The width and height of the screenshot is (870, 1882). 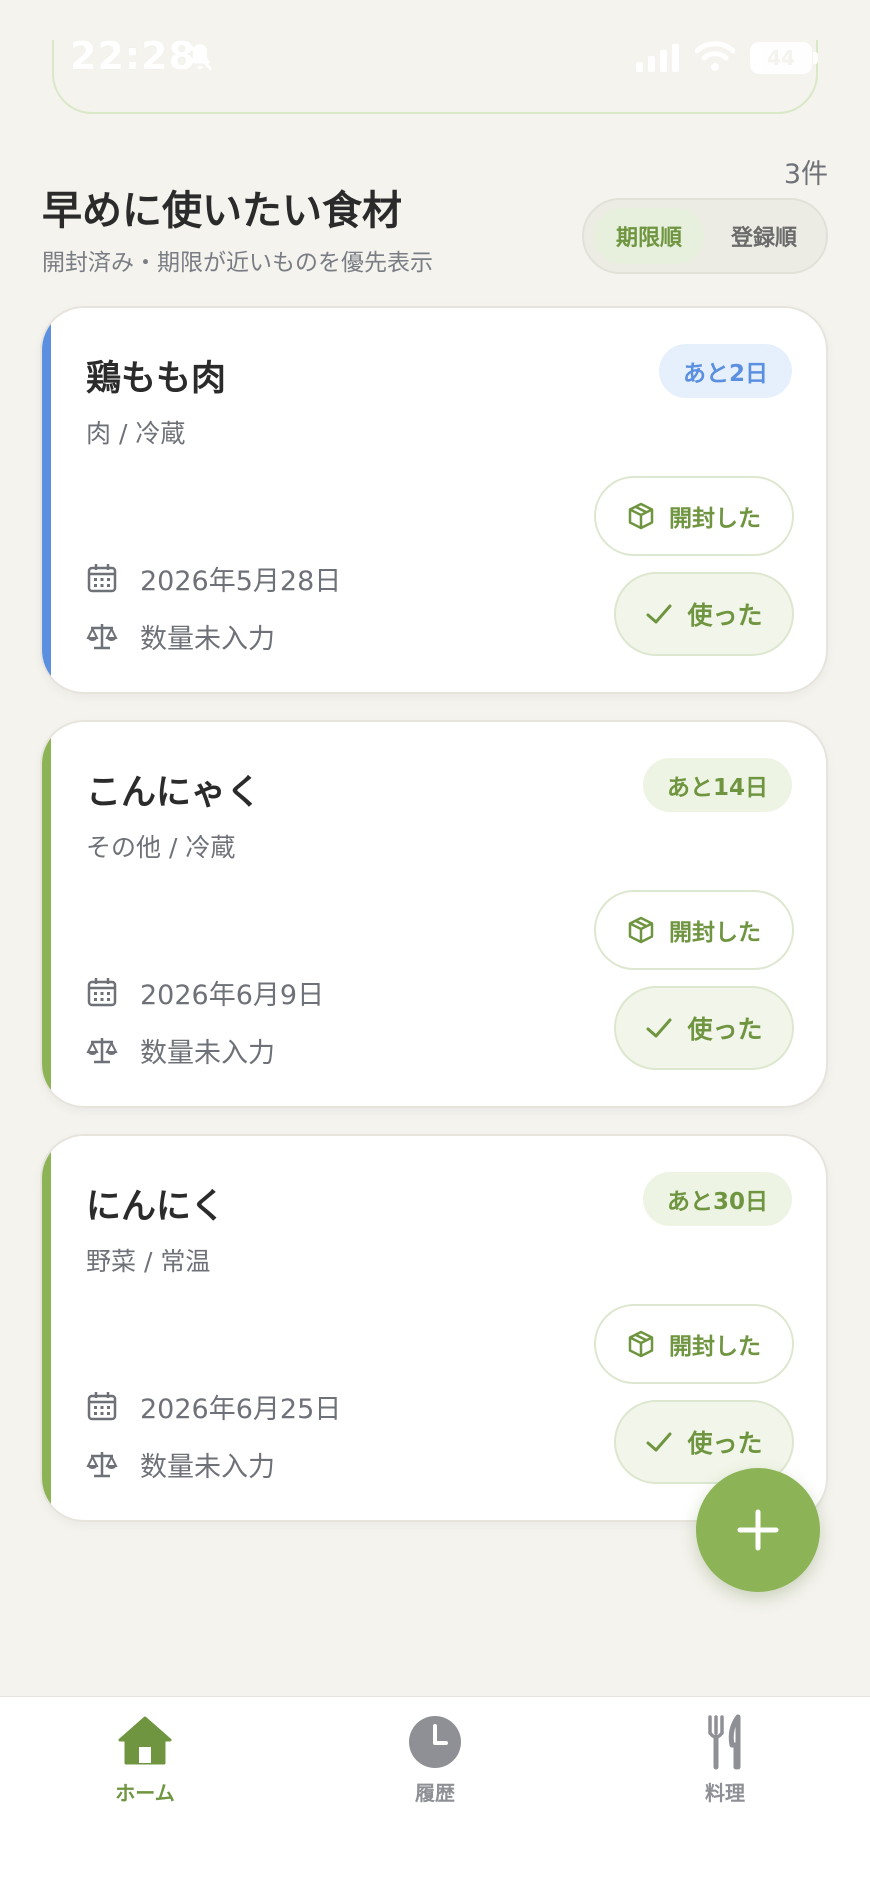 What do you see at coordinates (241, 581) in the screenshot?
I see `expiry-date: 2026年5月28日` at bounding box center [241, 581].